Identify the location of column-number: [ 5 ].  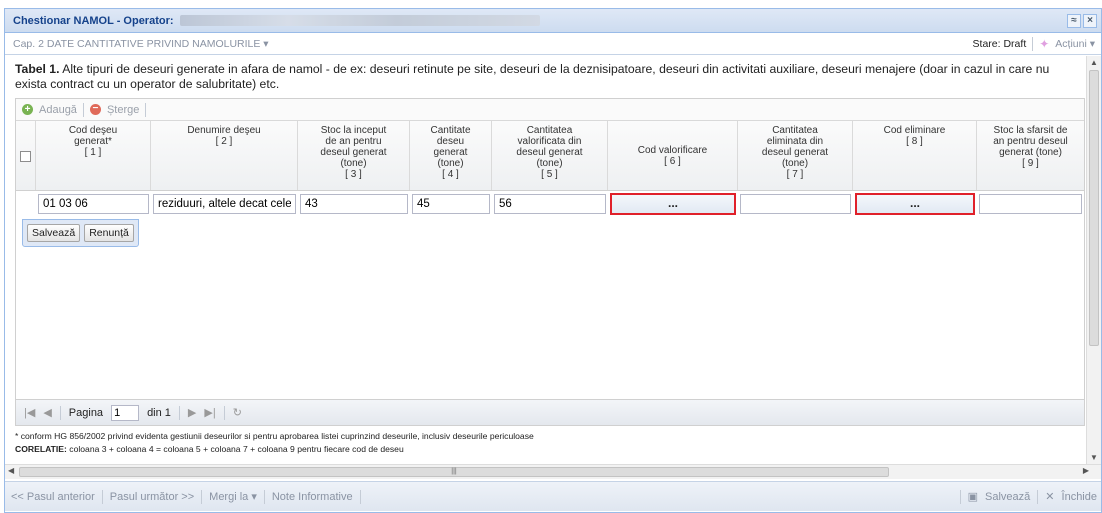
(549, 174).